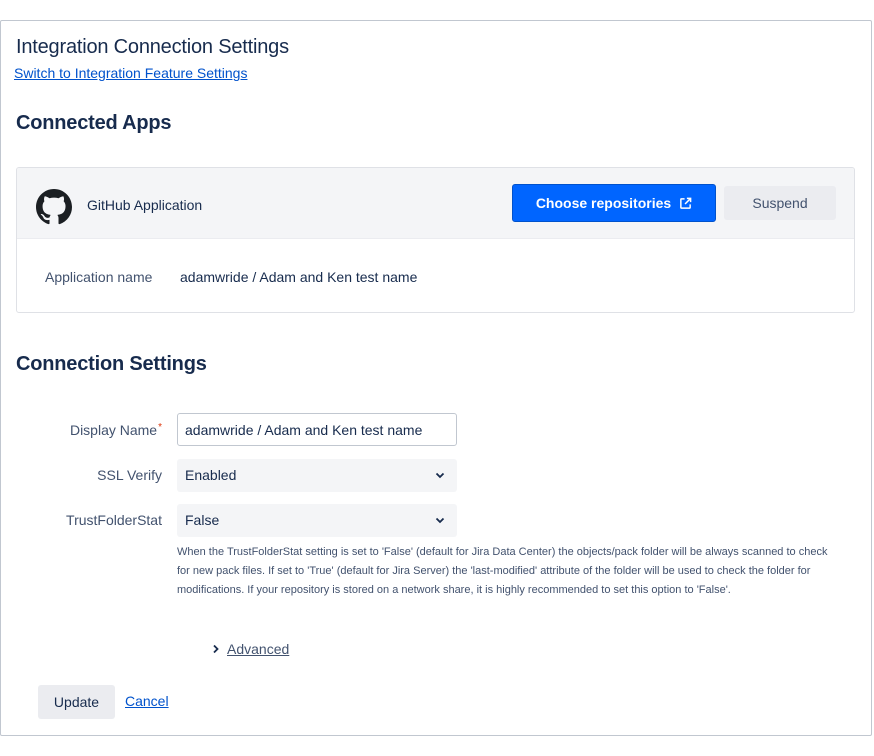 Image resolution: width=874 pixels, height=756 pixels. I want to click on trust-folder-stat-value: False, so click(202, 520).